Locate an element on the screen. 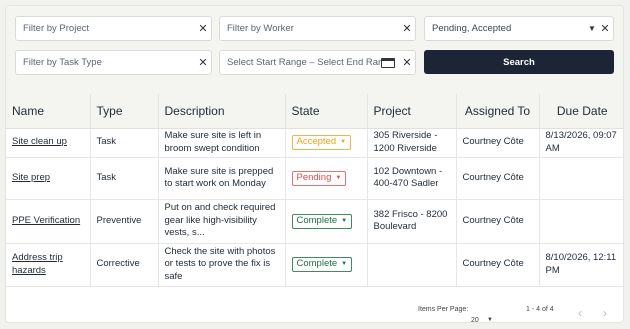  column-header-project: Project is located at coordinates (412, 111).